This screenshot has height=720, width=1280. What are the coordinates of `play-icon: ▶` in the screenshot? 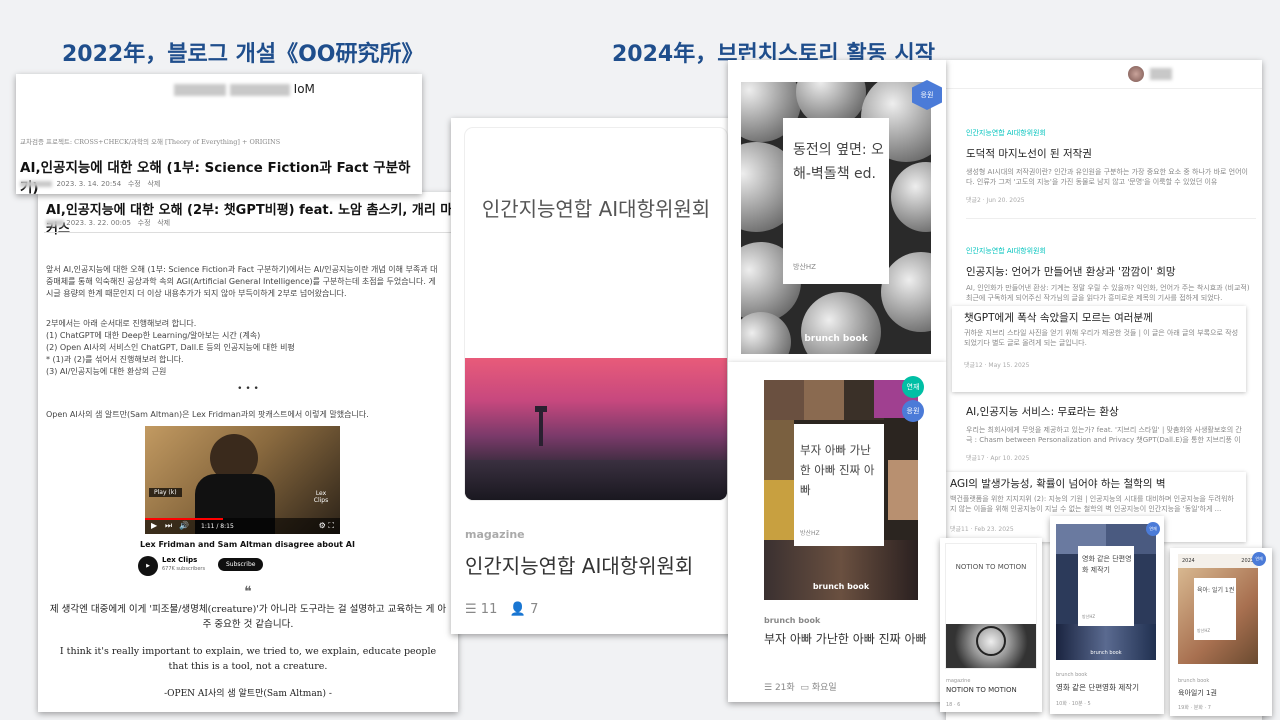 It's located at (154, 525).